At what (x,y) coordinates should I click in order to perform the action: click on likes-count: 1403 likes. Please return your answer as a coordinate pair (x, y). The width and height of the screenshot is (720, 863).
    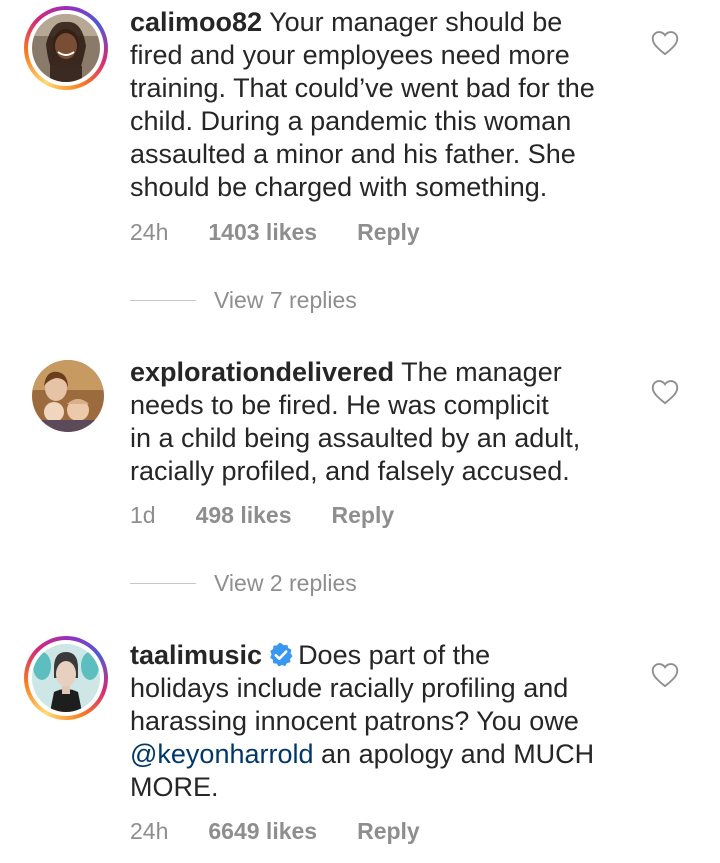
    Looking at the image, I should click on (262, 232).